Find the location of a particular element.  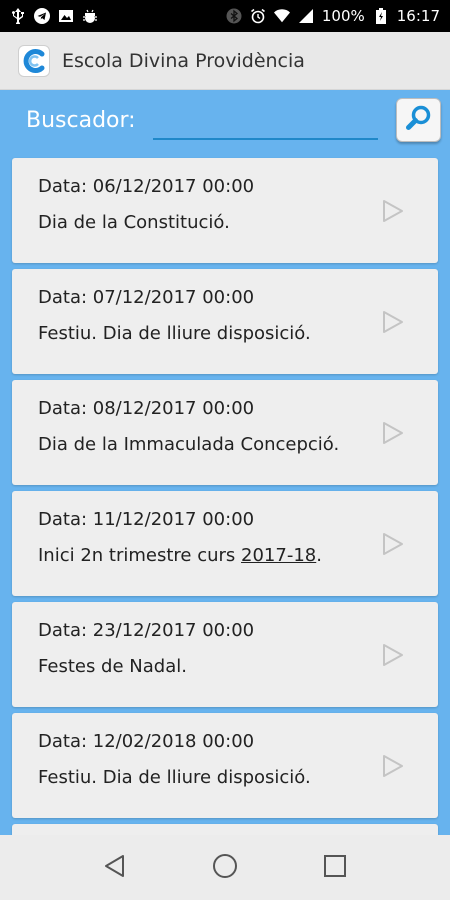

search-icon is located at coordinates (419, 120).